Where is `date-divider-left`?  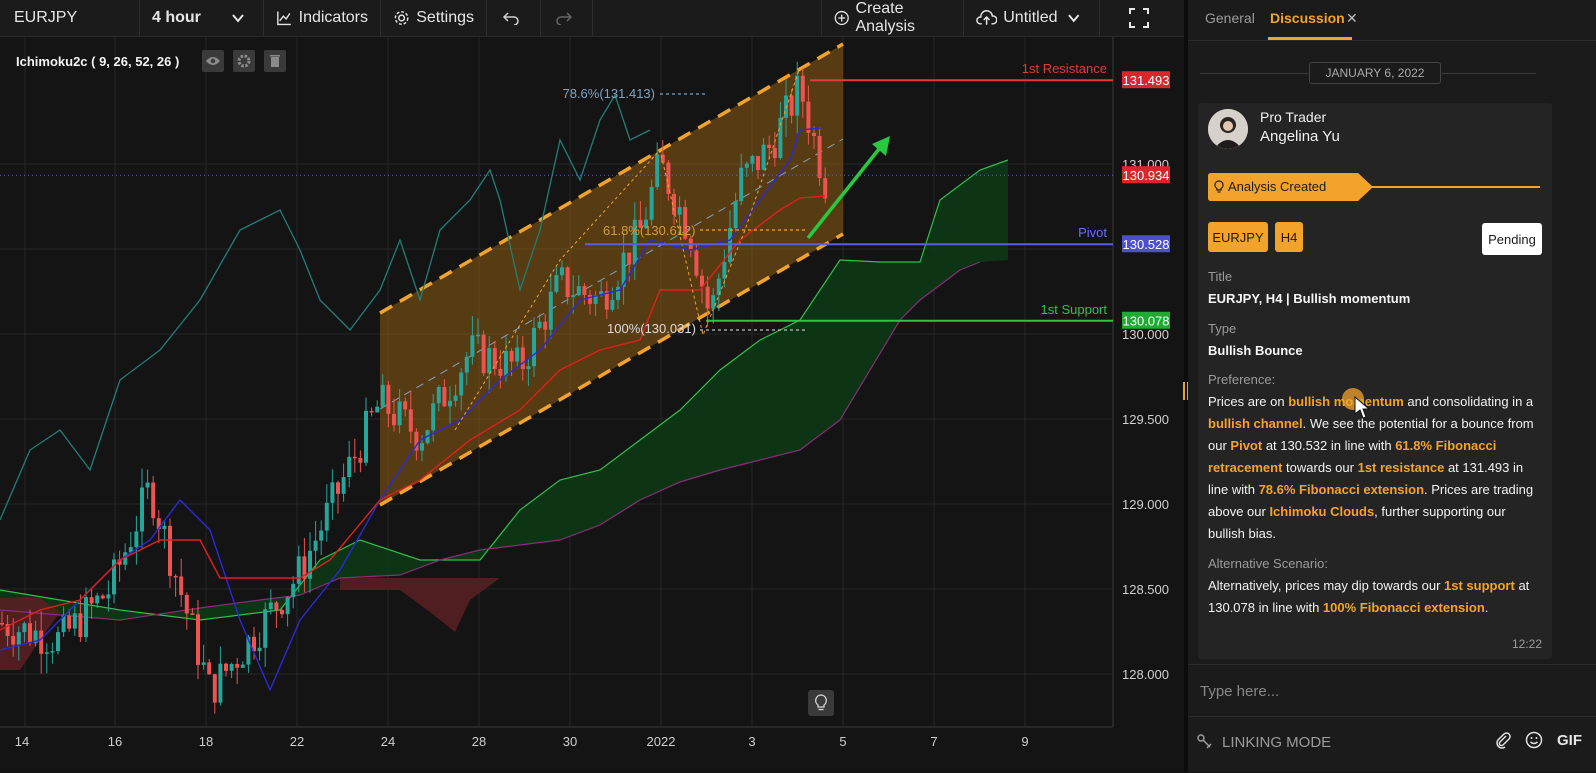 date-divider-left is located at coordinates (1254, 73).